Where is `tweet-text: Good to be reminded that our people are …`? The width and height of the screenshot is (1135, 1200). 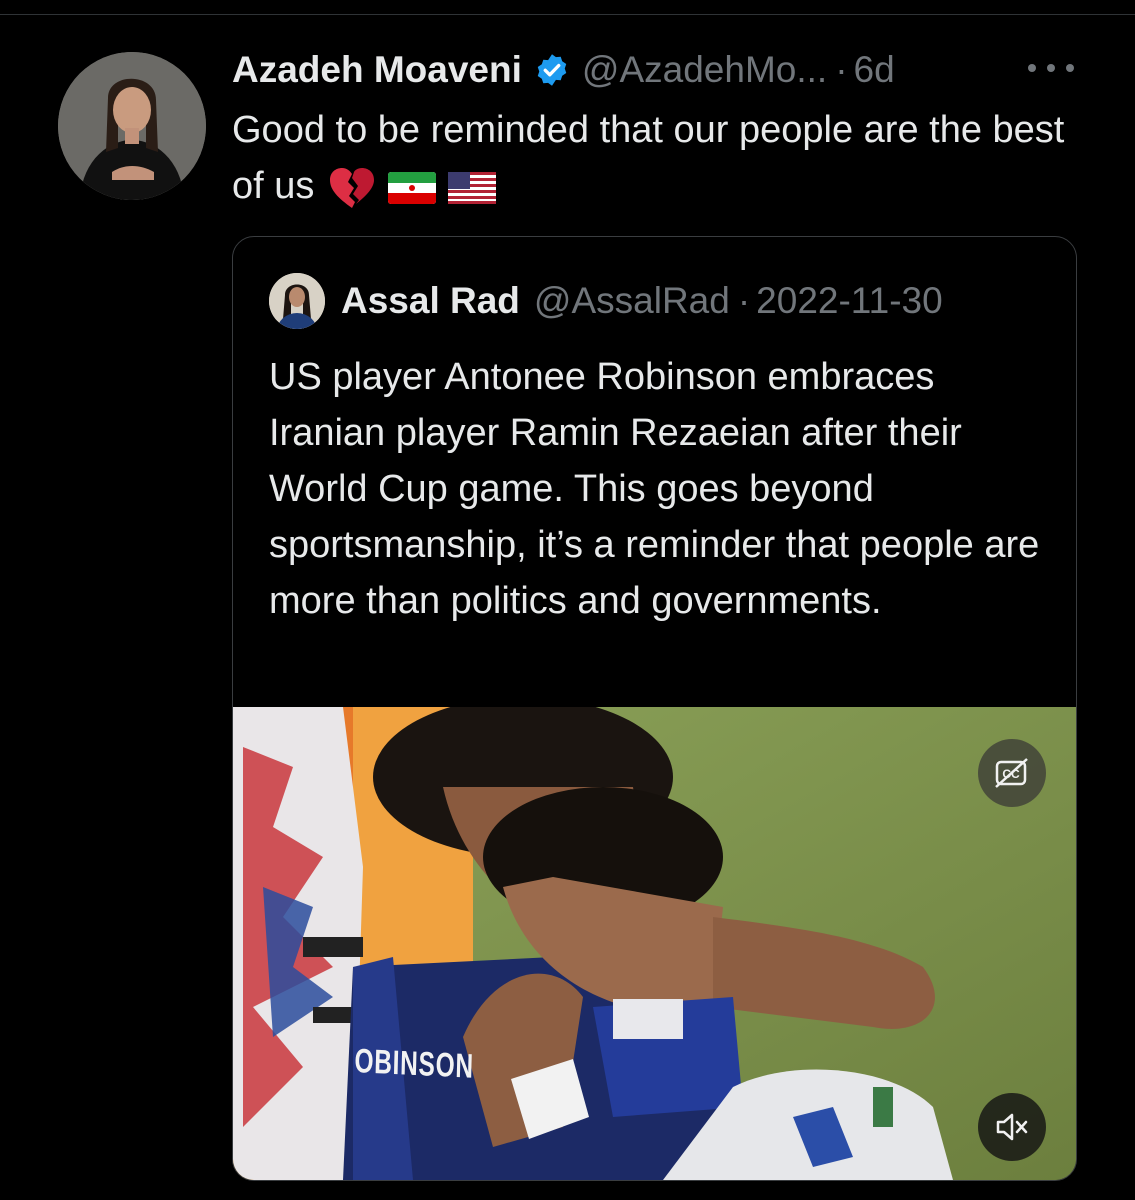
tweet-text: Good to be reminded that our people are … is located at coordinates (662, 158).